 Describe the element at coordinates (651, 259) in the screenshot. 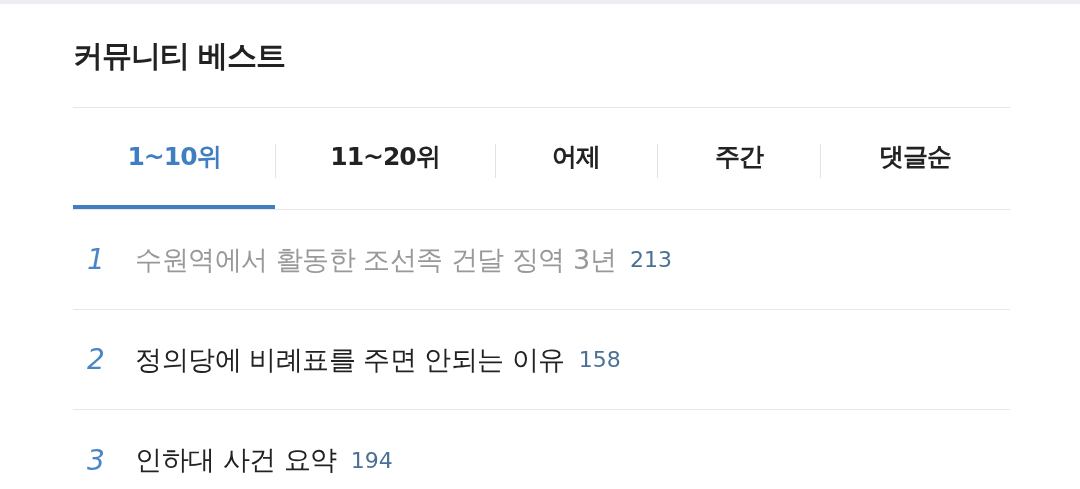

I see `comment-count: 213` at that location.